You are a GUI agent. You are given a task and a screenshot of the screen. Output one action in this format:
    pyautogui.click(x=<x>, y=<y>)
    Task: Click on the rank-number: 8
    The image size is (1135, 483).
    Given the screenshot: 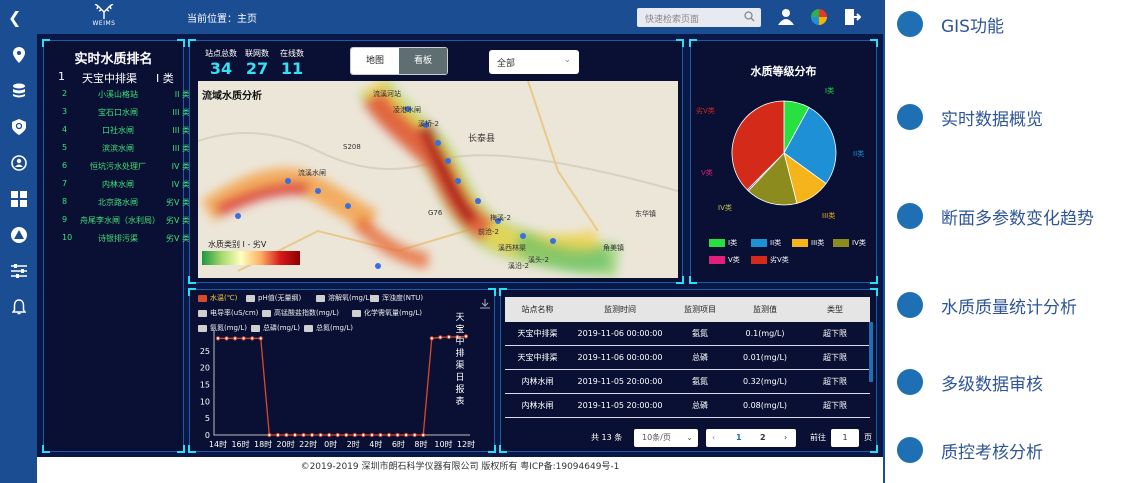 What is the action you would take?
    pyautogui.click(x=65, y=201)
    